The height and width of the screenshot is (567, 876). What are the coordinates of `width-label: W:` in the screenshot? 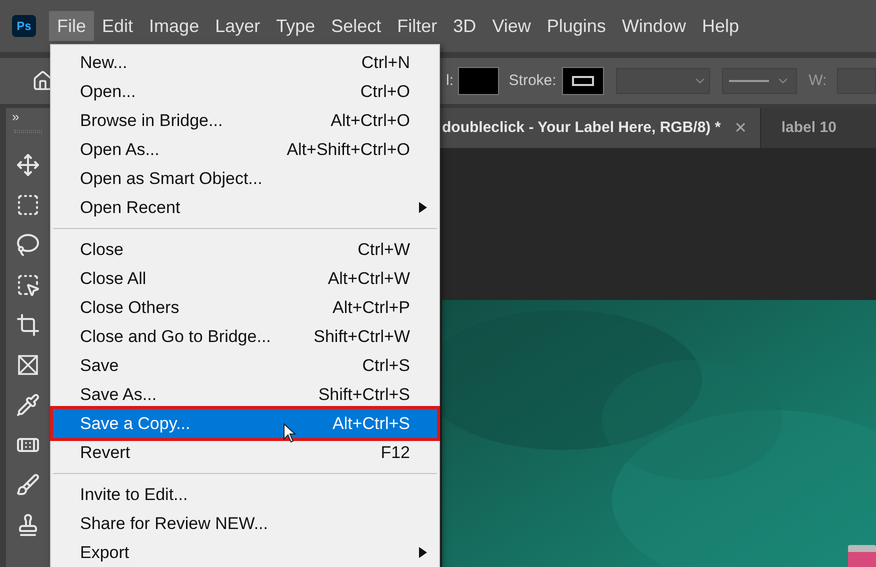 It's located at (817, 80).